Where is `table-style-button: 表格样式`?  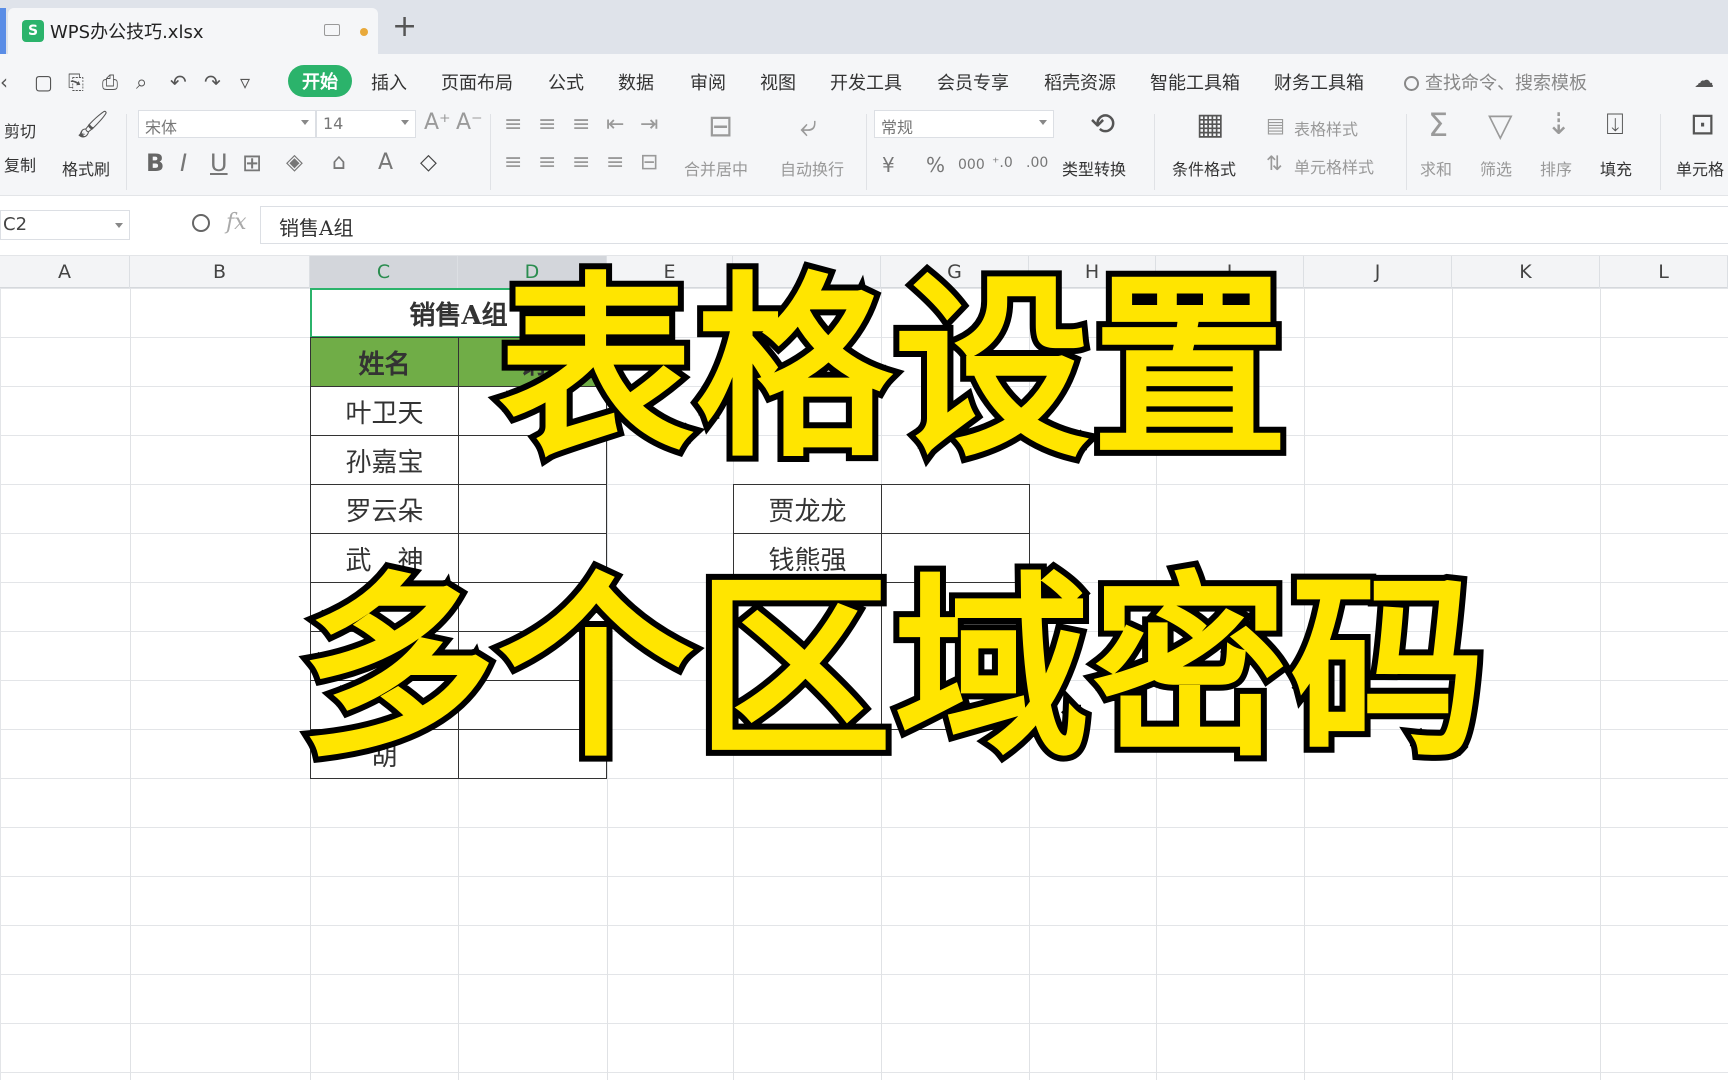 table-style-button: 表格样式 is located at coordinates (1326, 128).